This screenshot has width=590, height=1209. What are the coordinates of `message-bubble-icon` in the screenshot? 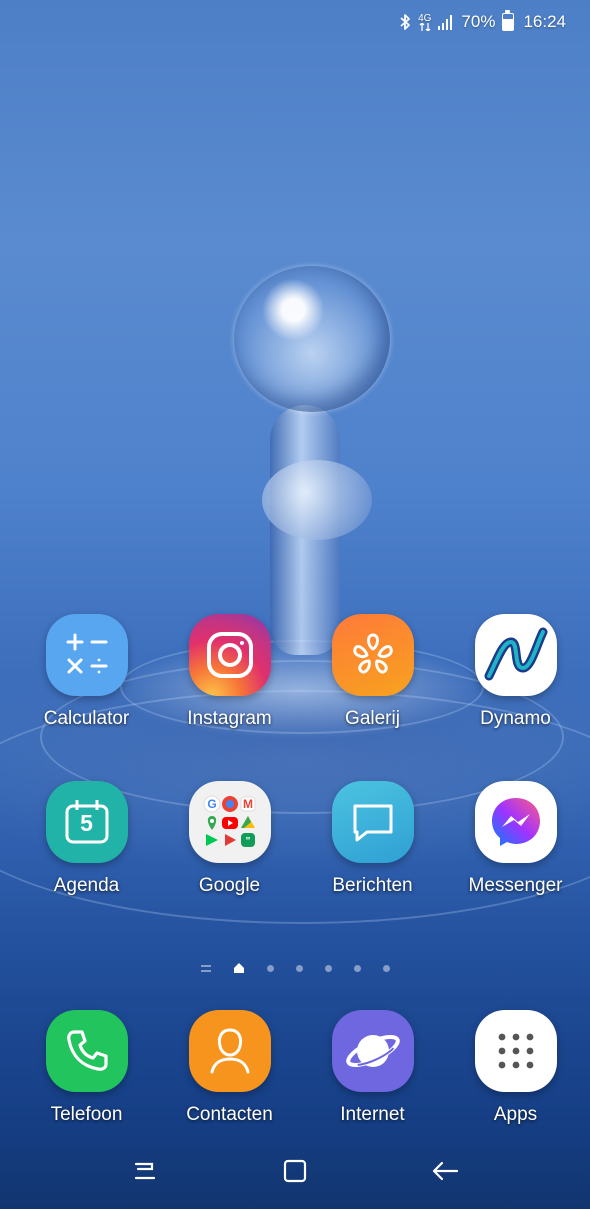 It's located at (372, 822).